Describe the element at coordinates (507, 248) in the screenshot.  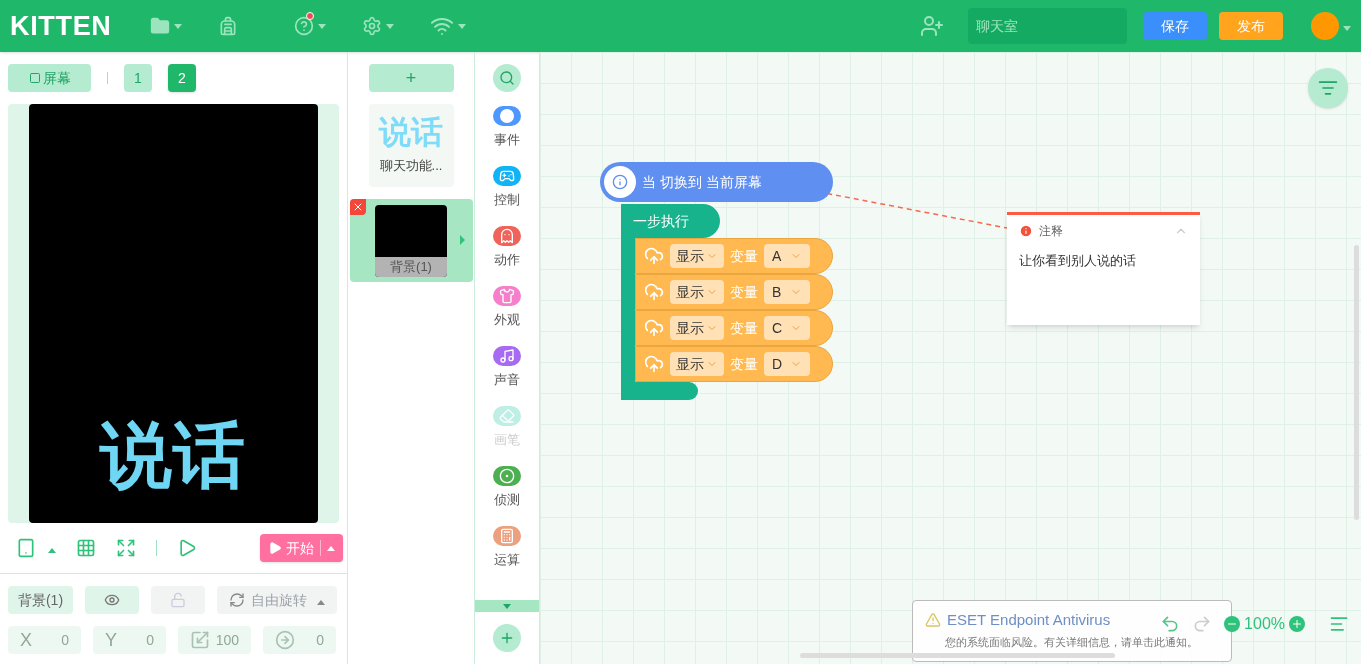
I see `category-item: 动作` at that location.